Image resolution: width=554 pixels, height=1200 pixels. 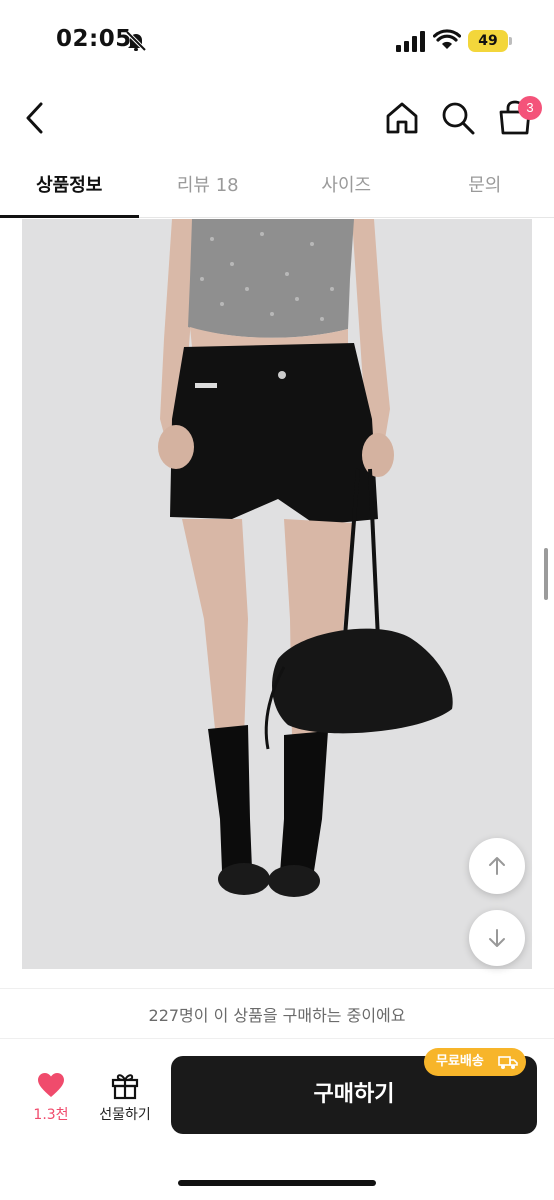 I want to click on home-icon, so click(x=402, y=118).